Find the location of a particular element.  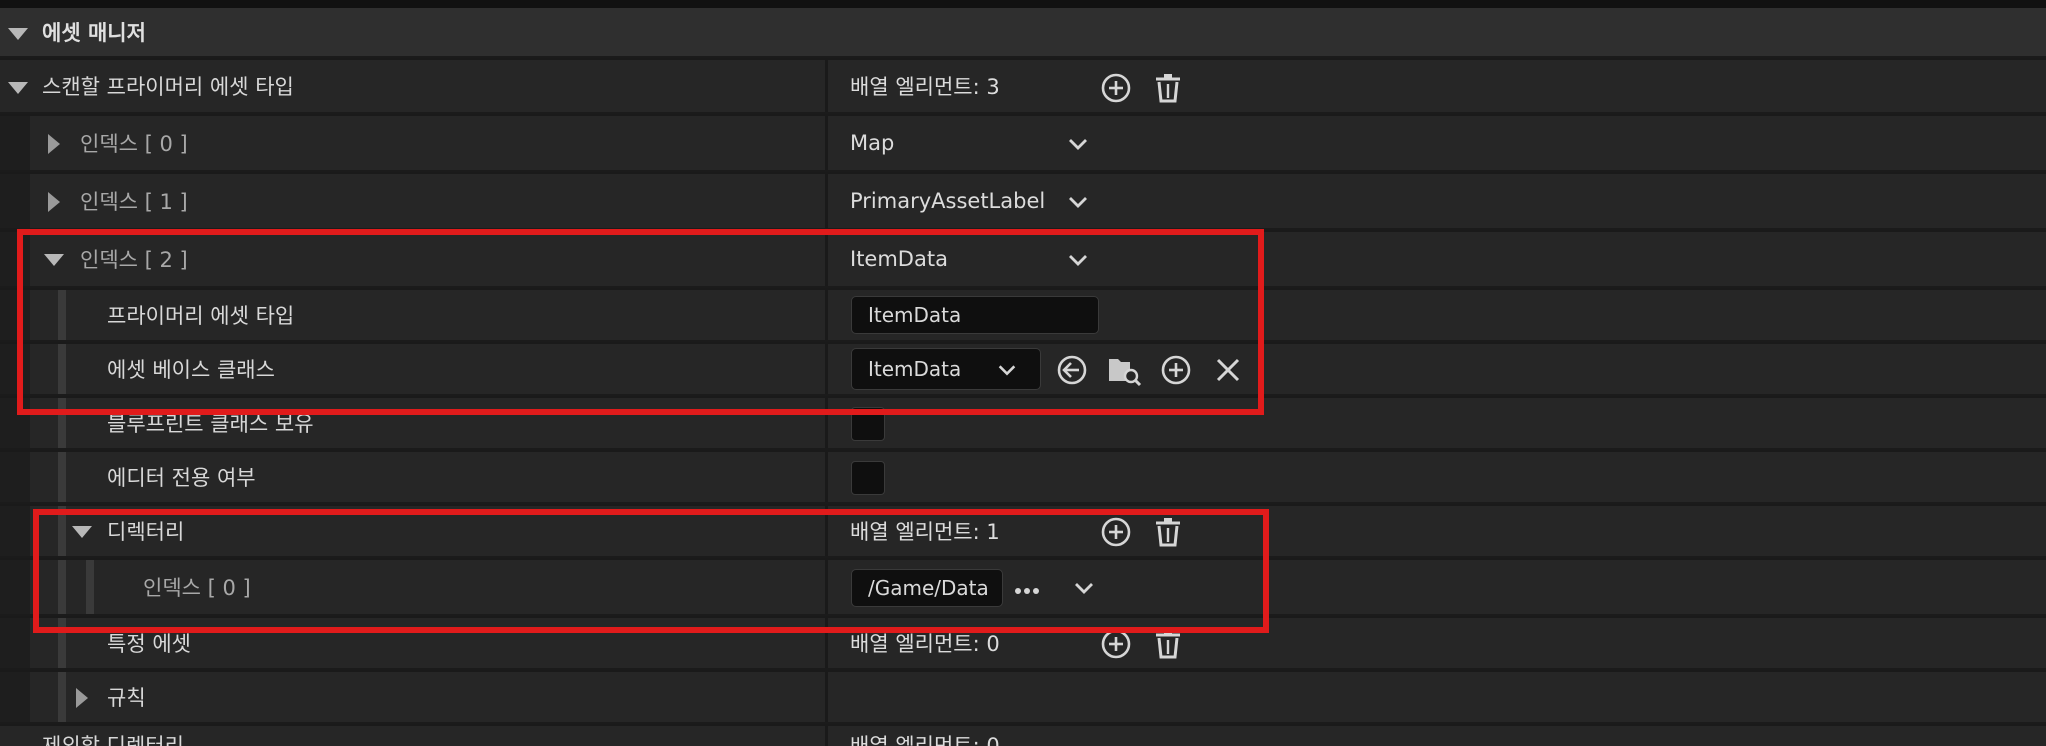

index-1-value: PrimaryAssetLabel is located at coordinates (947, 201).